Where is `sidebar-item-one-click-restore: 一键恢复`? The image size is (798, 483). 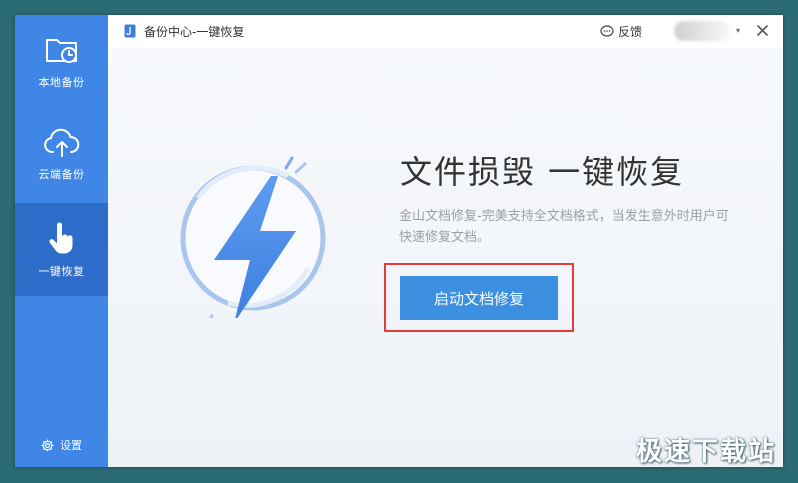
sidebar-item-one-click-restore: 一键恢复 is located at coordinates (61, 249).